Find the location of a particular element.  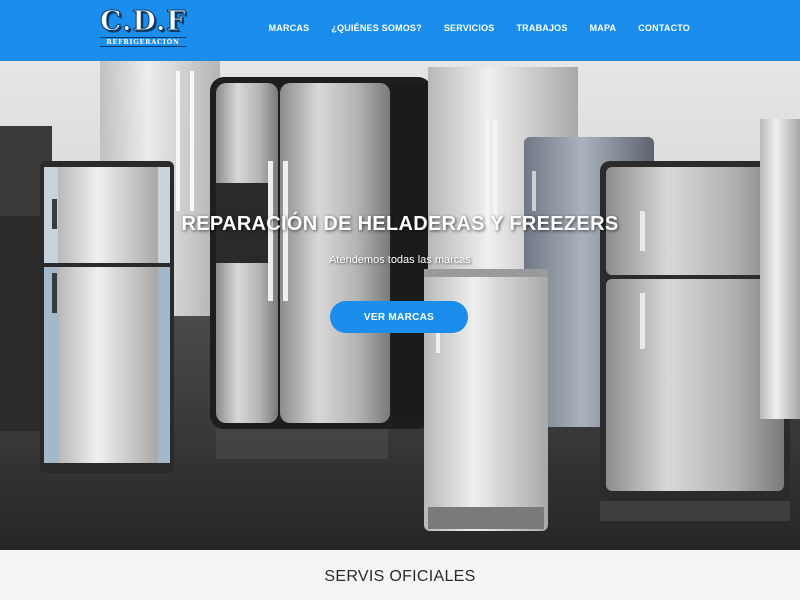

brand-tagline: REFRIGERACIÓN is located at coordinates (143, 42).